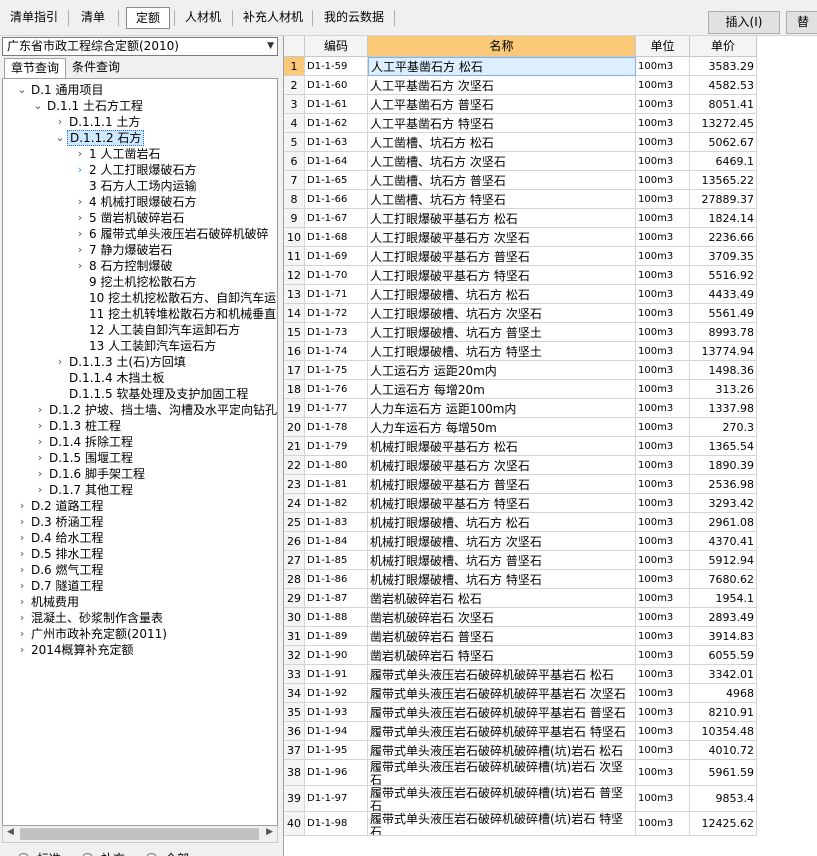  I want to click on table-row: 14 D1-1-72 人工打眼爆破槽、坑石方 次坚石 100m3 5561.49, so click(550, 313).